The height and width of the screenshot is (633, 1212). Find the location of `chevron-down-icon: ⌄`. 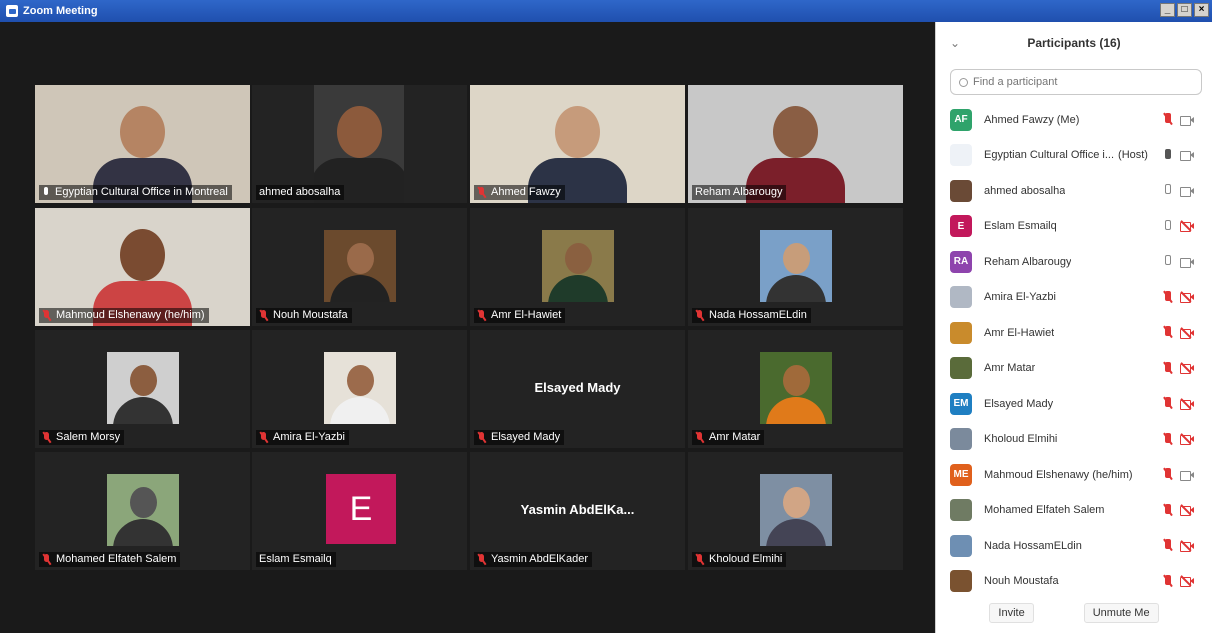

chevron-down-icon: ⌄ is located at coordinates (955, 43).